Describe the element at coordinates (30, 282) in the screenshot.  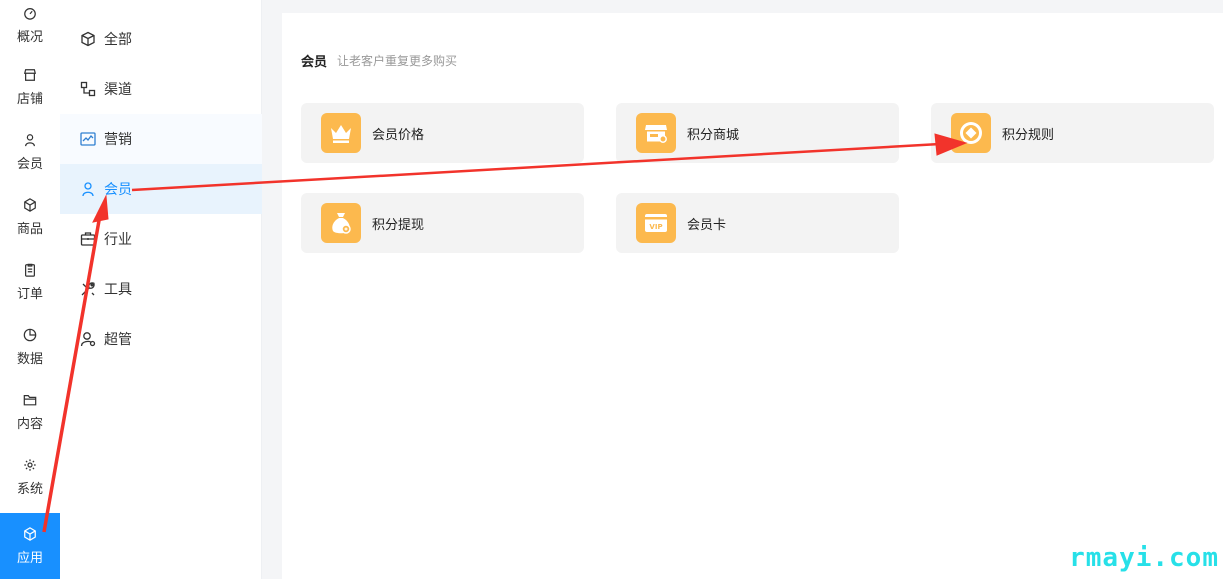
I see `rail-item-orders: 订单` at that location.